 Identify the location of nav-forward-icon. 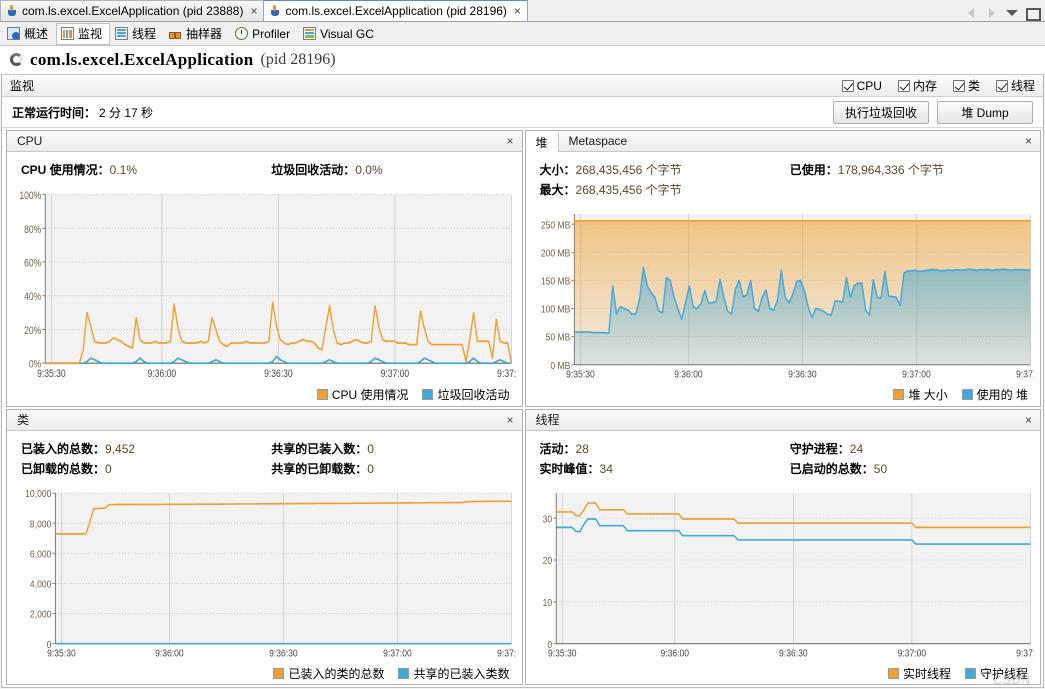
(991, 12).